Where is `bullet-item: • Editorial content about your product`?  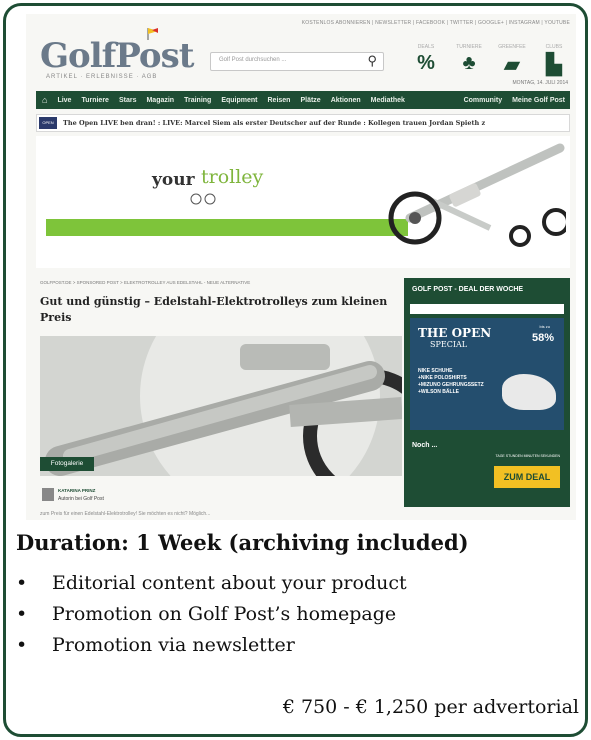 bullet-item: • Editorial content about your product is located at coordinates (211, 583).